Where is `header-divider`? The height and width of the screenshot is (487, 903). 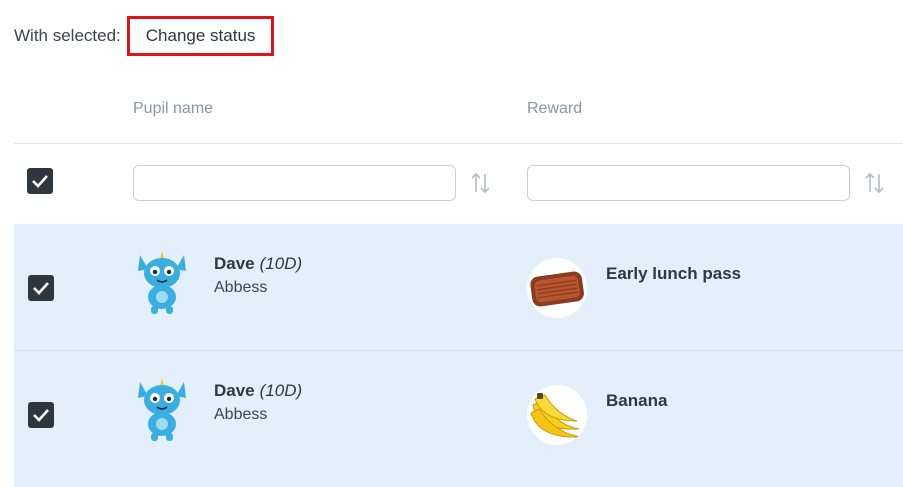 header-divider is located at coordinates (458, 143).